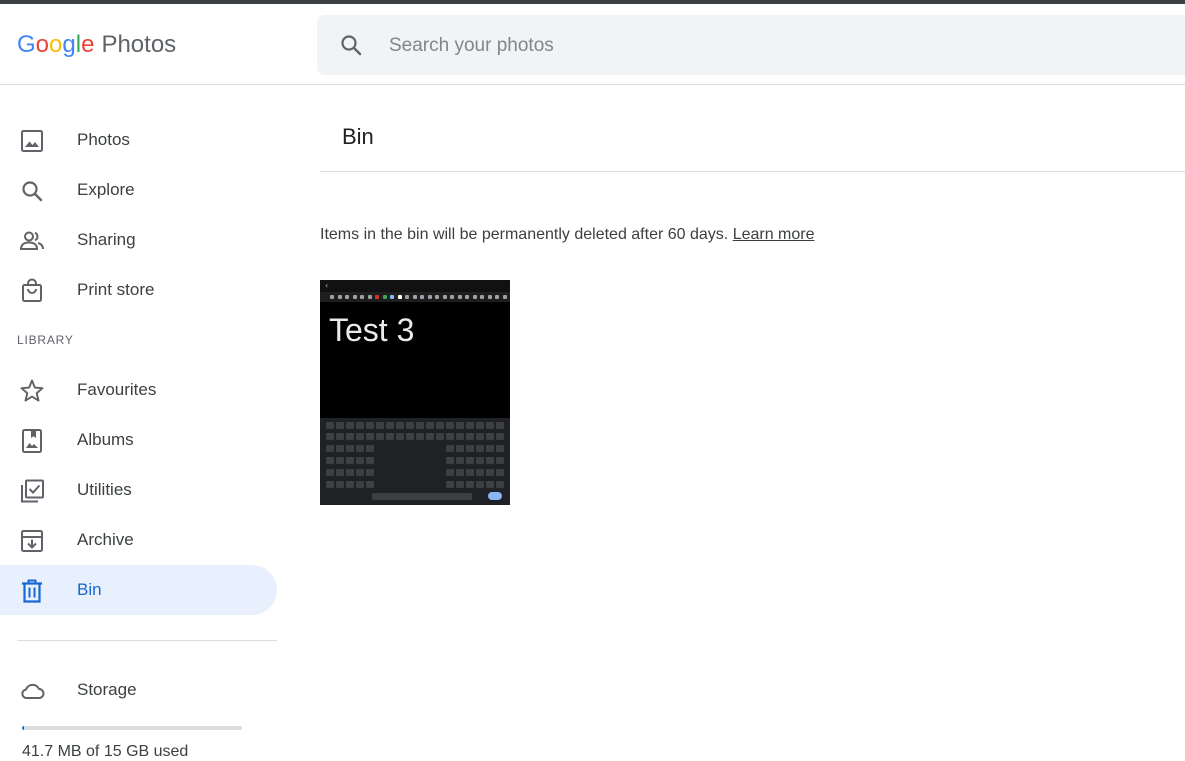 The height and width of the screenshot is (761, 1185). Describe the element at coordinates (32, 491) in the screenshot. I see `utilities-icon` at that location.